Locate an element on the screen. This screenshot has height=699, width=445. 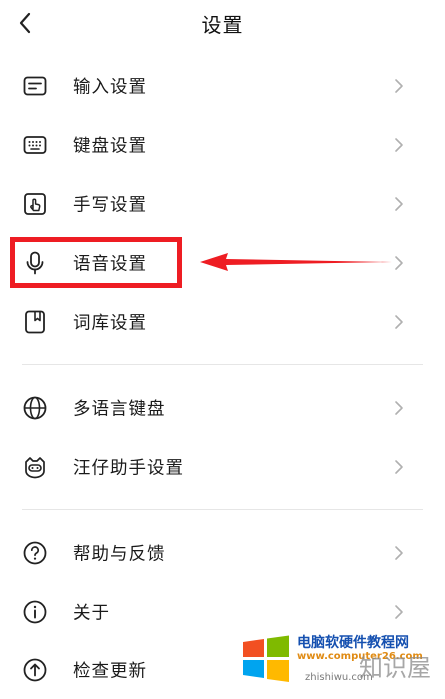
settings-item-keyboard: 键盘设置 is located at coordinates (222, 145).